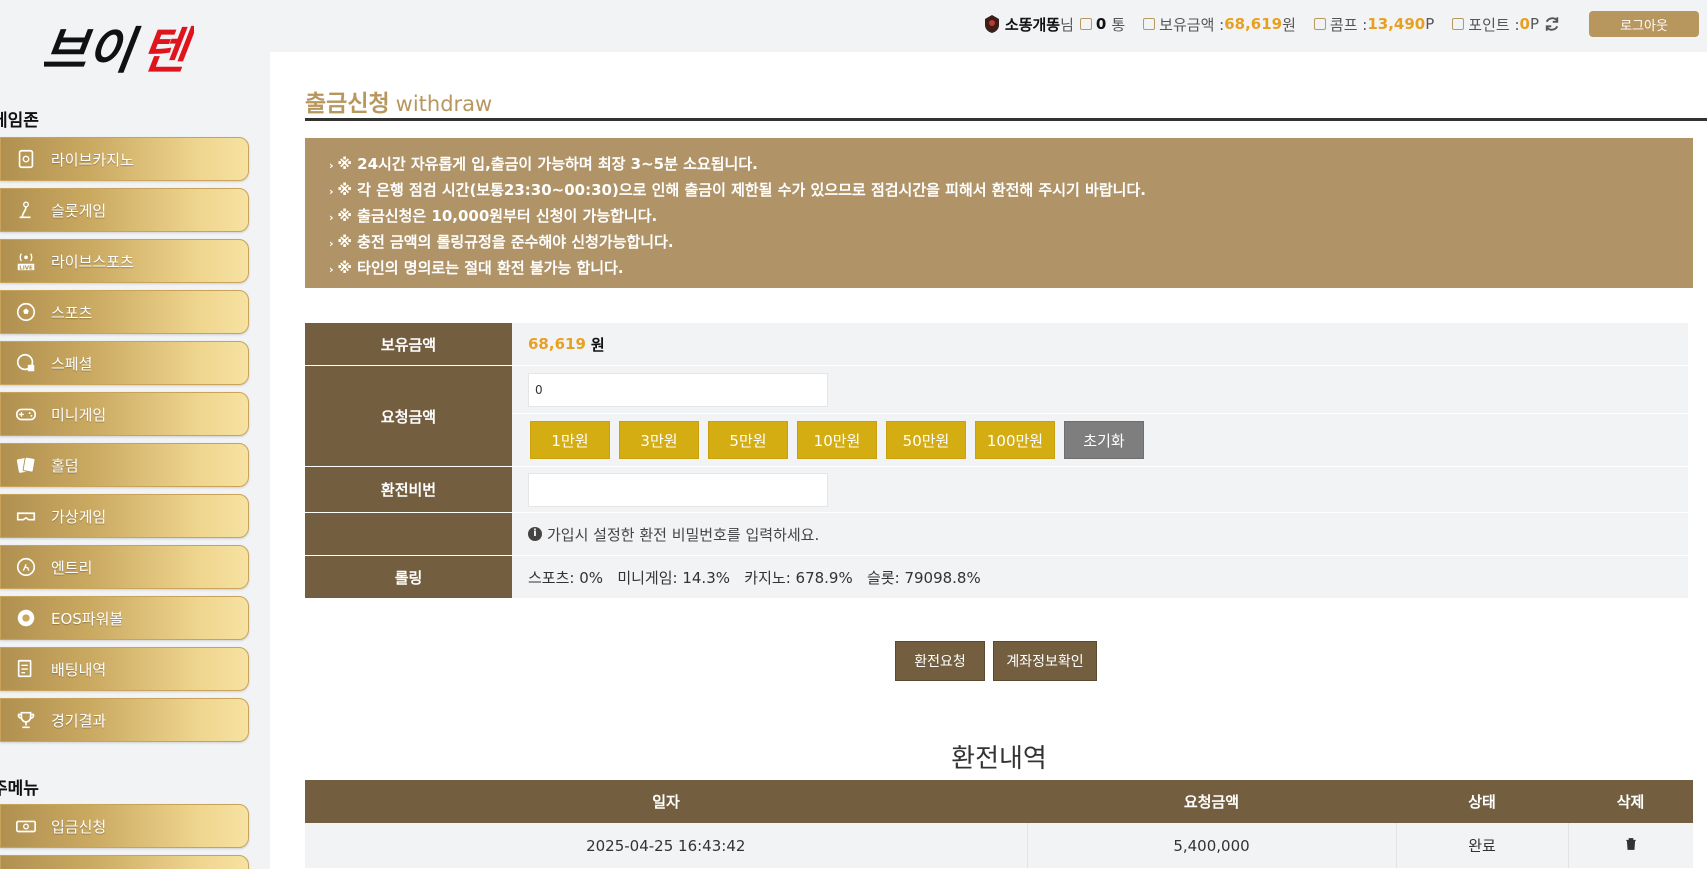 This screenshot has height=869, width=1707. What do you see at coordinates (26, 312) in the screenshot?
I see `soccer-ball-icon` at bounding box center [26, 312].